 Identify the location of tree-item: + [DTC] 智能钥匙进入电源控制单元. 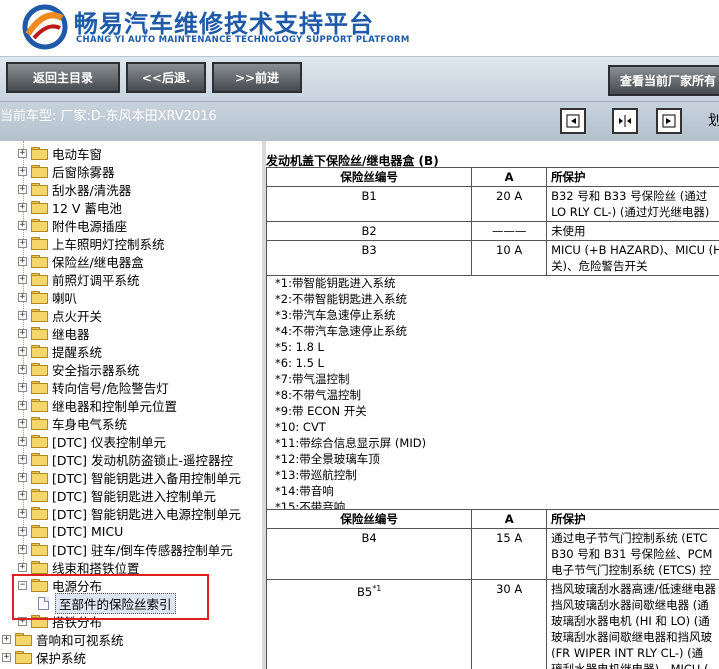
(129, 513).